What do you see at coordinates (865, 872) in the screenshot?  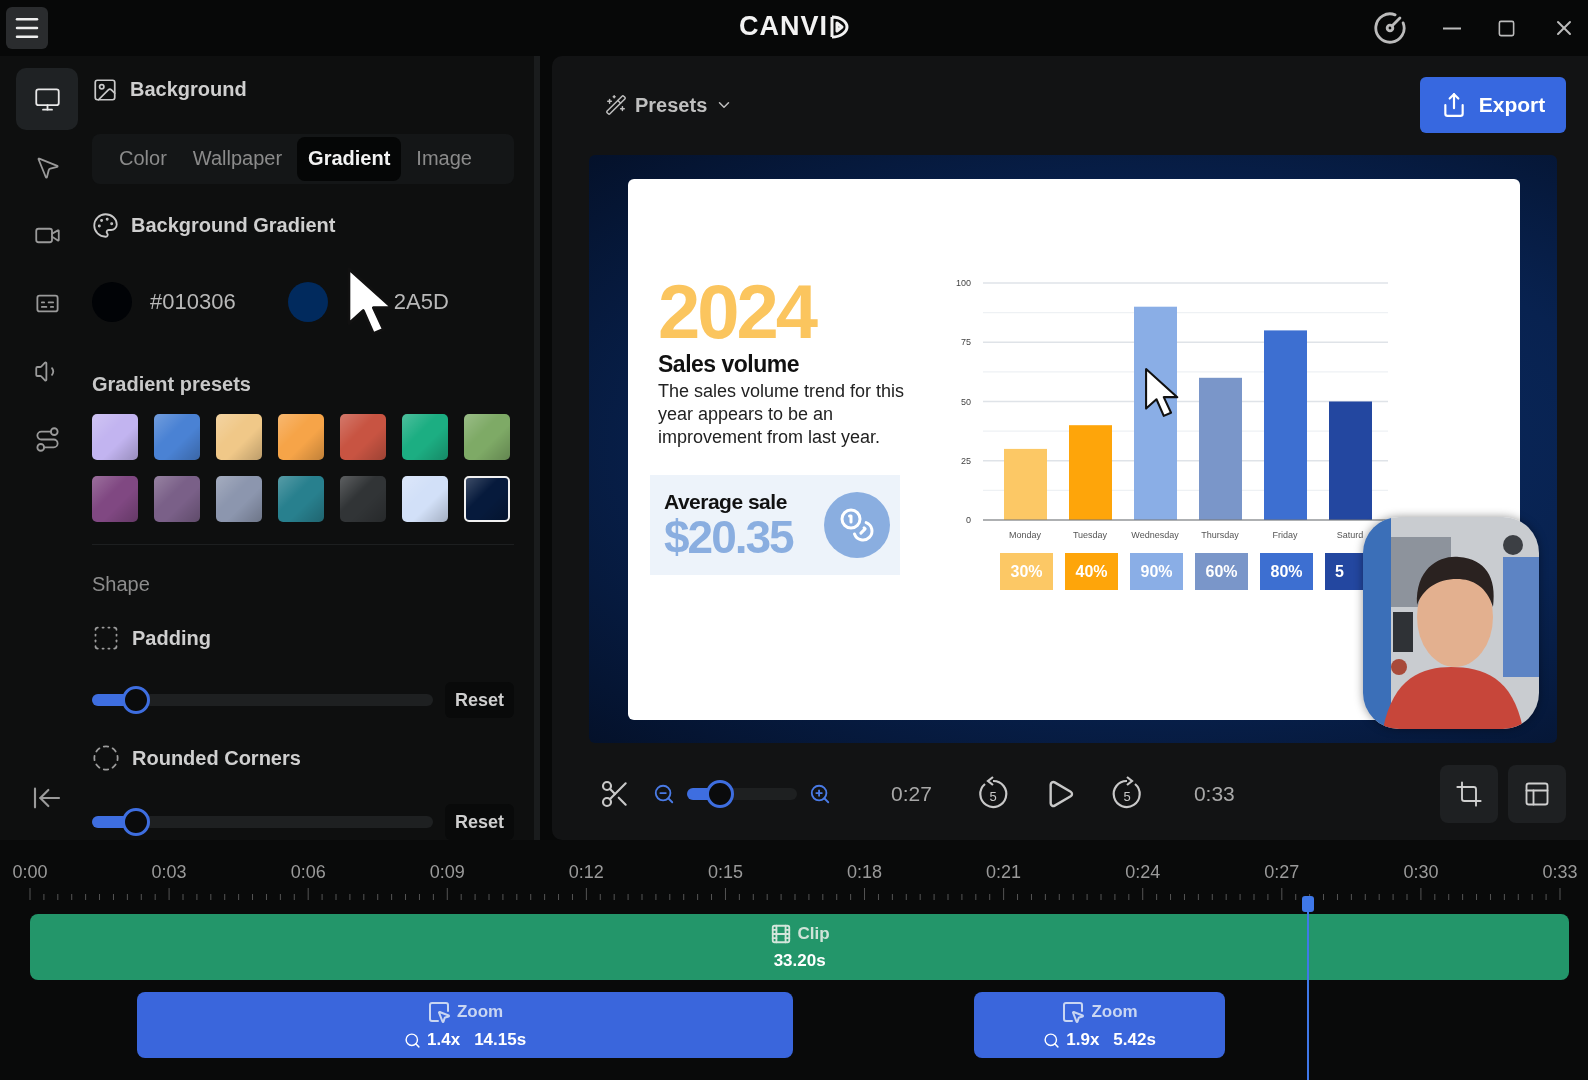 I see `time-tick-label: 0:18` at bounding box center [865, 872].